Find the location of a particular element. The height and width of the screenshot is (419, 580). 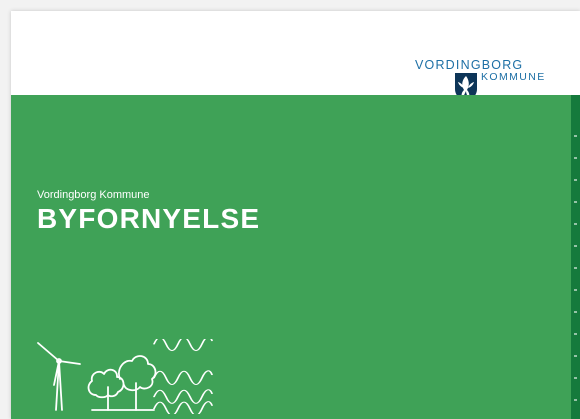

waves-icon is located at coordinates (183, 376).